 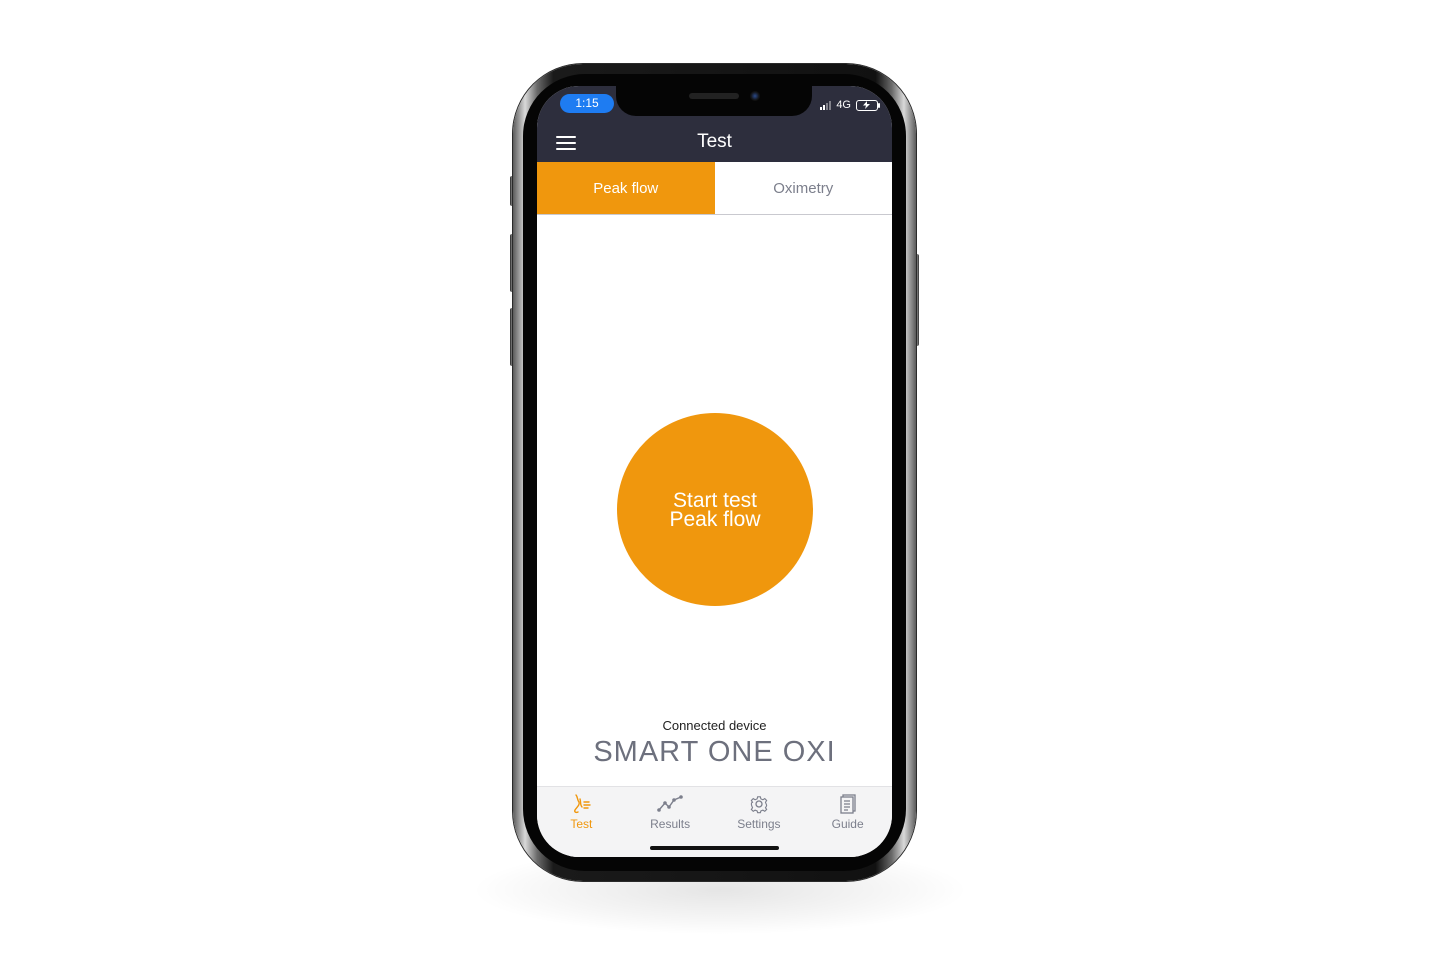 I want to click on nav-item-test: Test, so click(x=581, y=822).